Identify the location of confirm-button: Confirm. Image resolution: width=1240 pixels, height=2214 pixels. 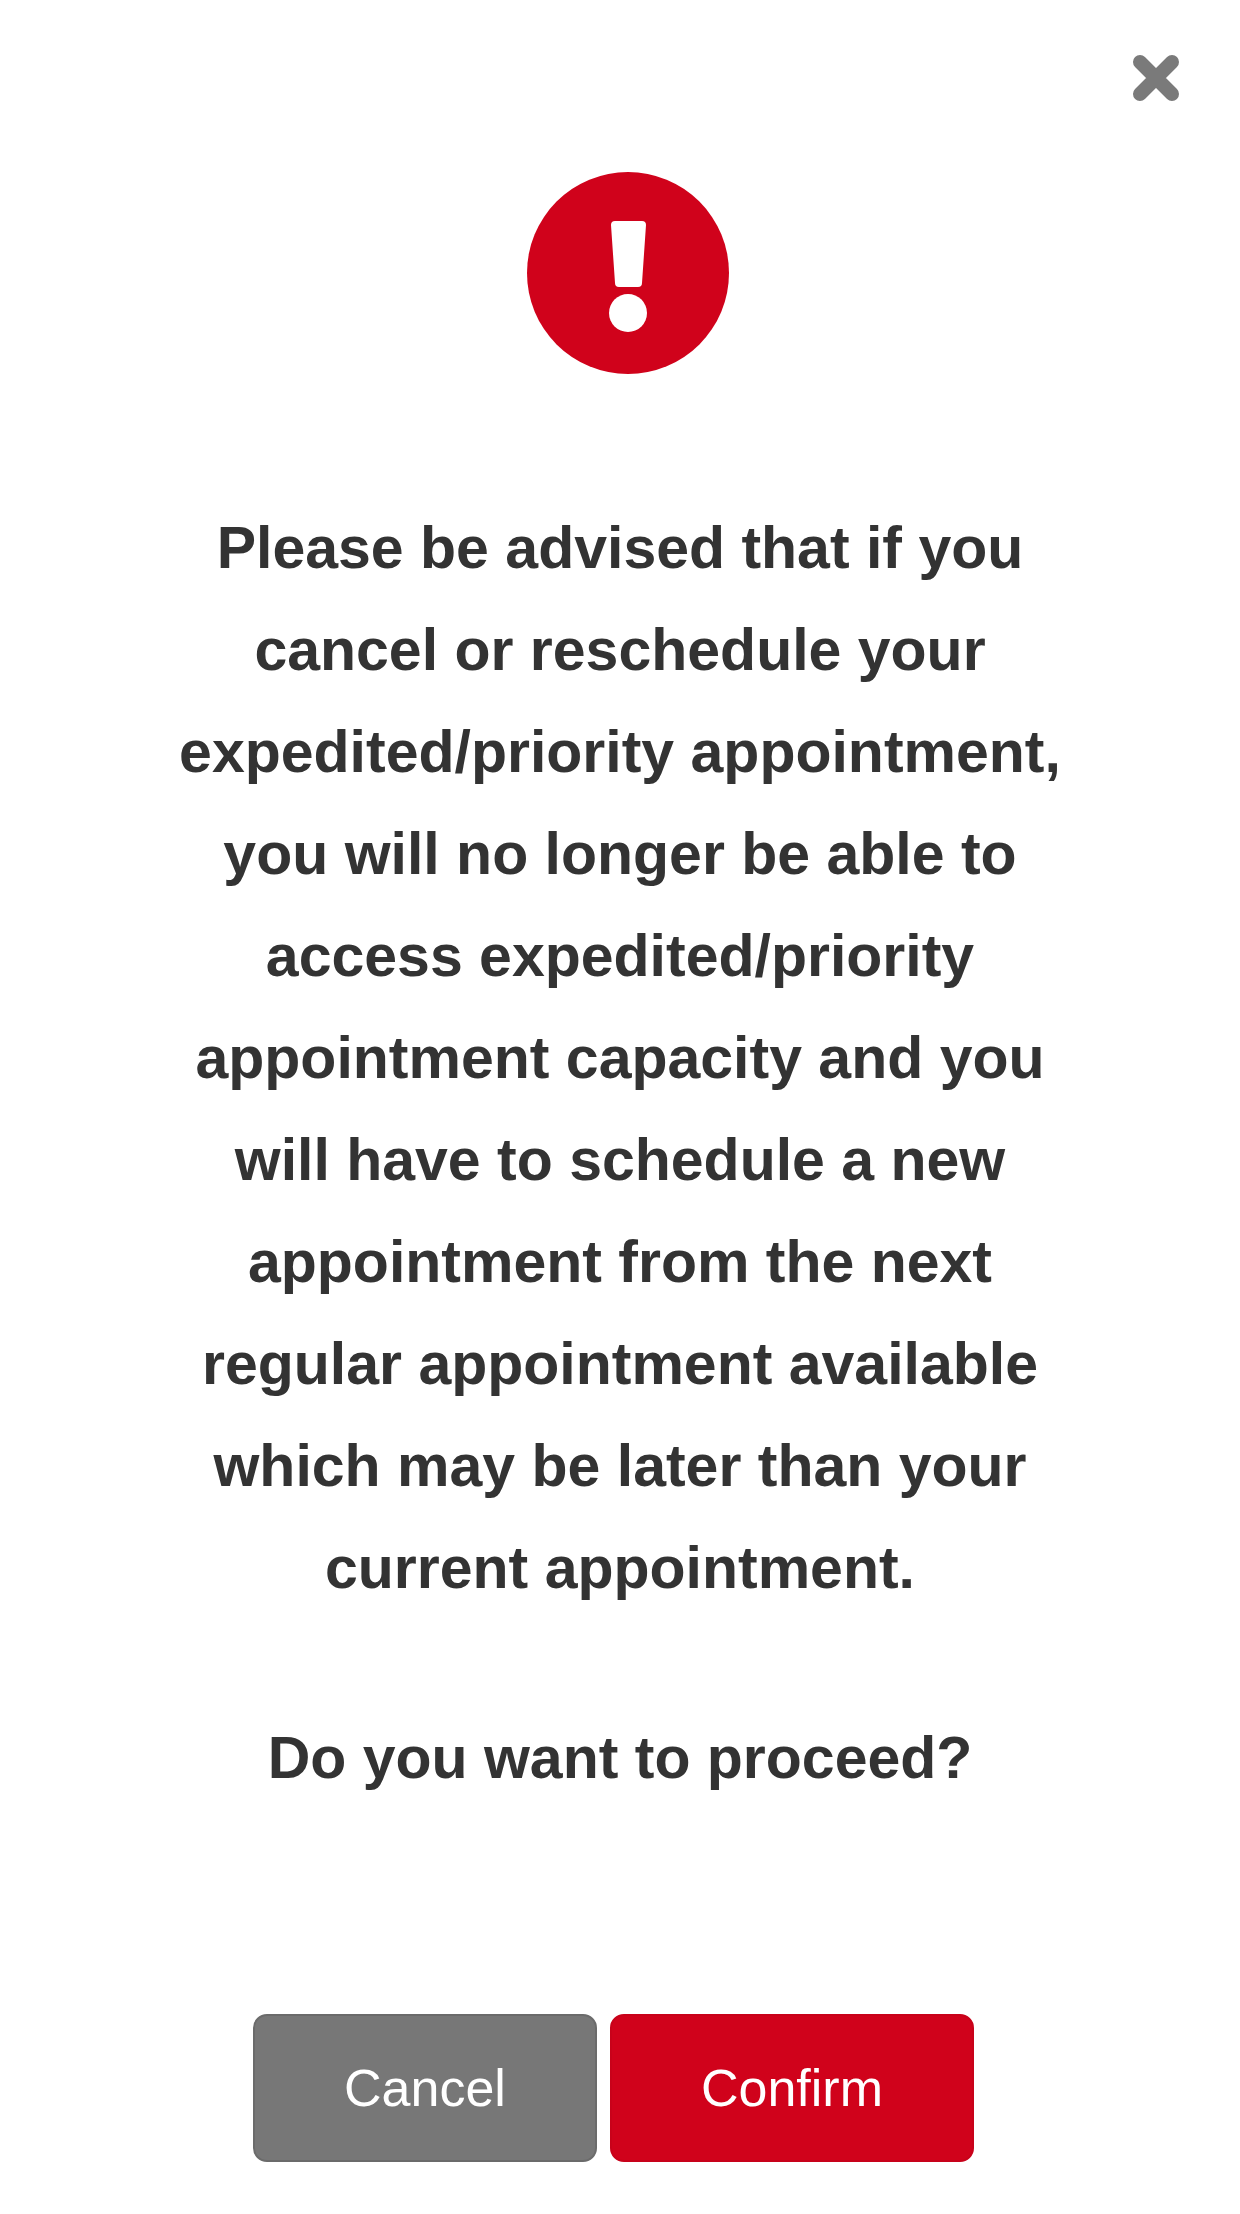
(791, 2088).